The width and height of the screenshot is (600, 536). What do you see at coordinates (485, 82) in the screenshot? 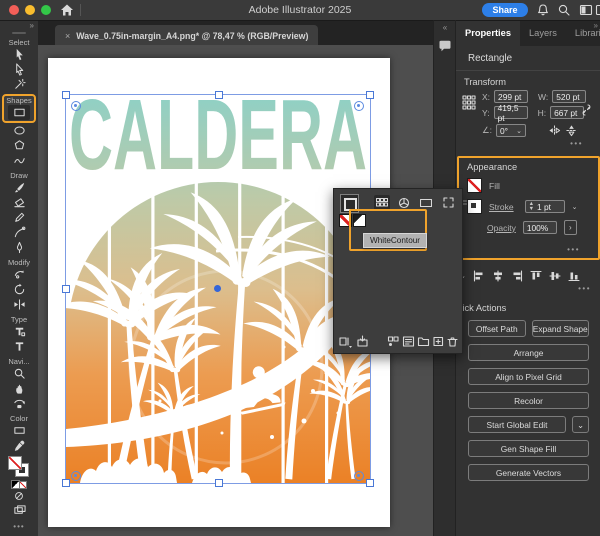
I see `transform-heading: Transform` at bounding box center [485, 82].